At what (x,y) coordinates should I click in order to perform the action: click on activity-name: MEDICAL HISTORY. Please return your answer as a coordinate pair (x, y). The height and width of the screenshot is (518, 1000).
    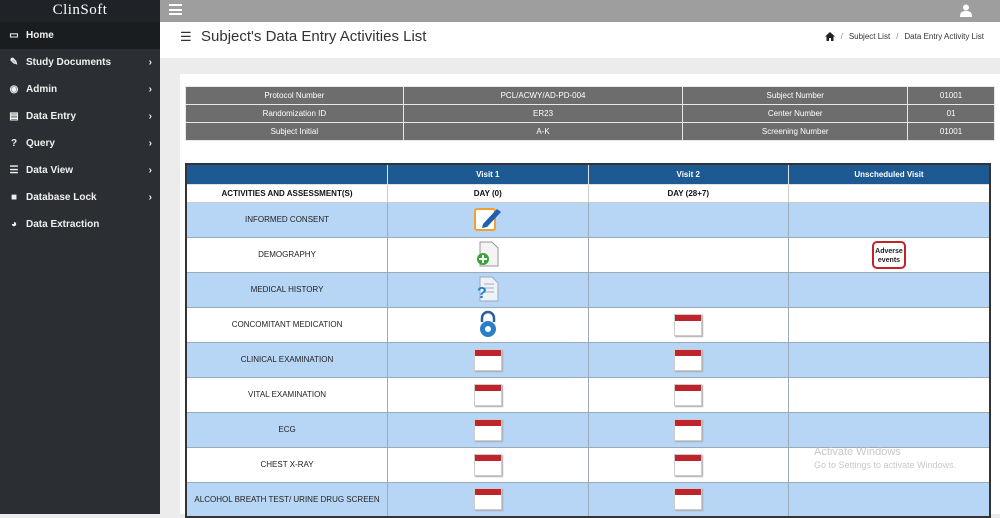
    Looking at the image, I should click on (287, 289).